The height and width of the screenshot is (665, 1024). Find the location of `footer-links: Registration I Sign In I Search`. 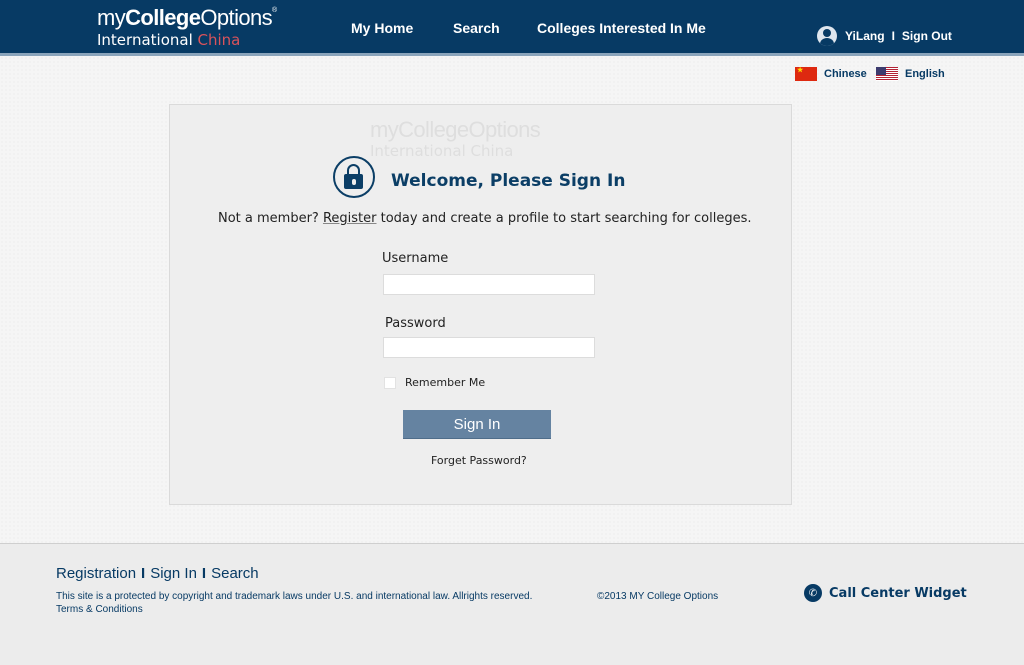

footer-links: Registration I Sign In I Search is located at coordinates (157, 573).